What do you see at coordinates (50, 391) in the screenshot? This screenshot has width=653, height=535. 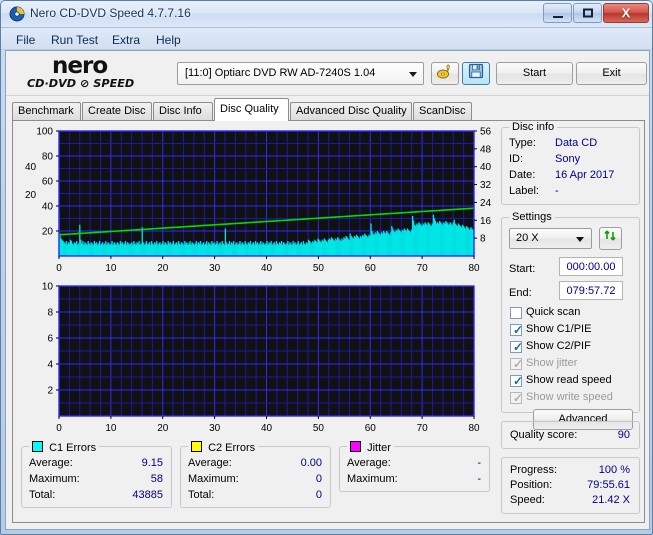 I see `svg-text: 2` at bounding box center [50, 391].